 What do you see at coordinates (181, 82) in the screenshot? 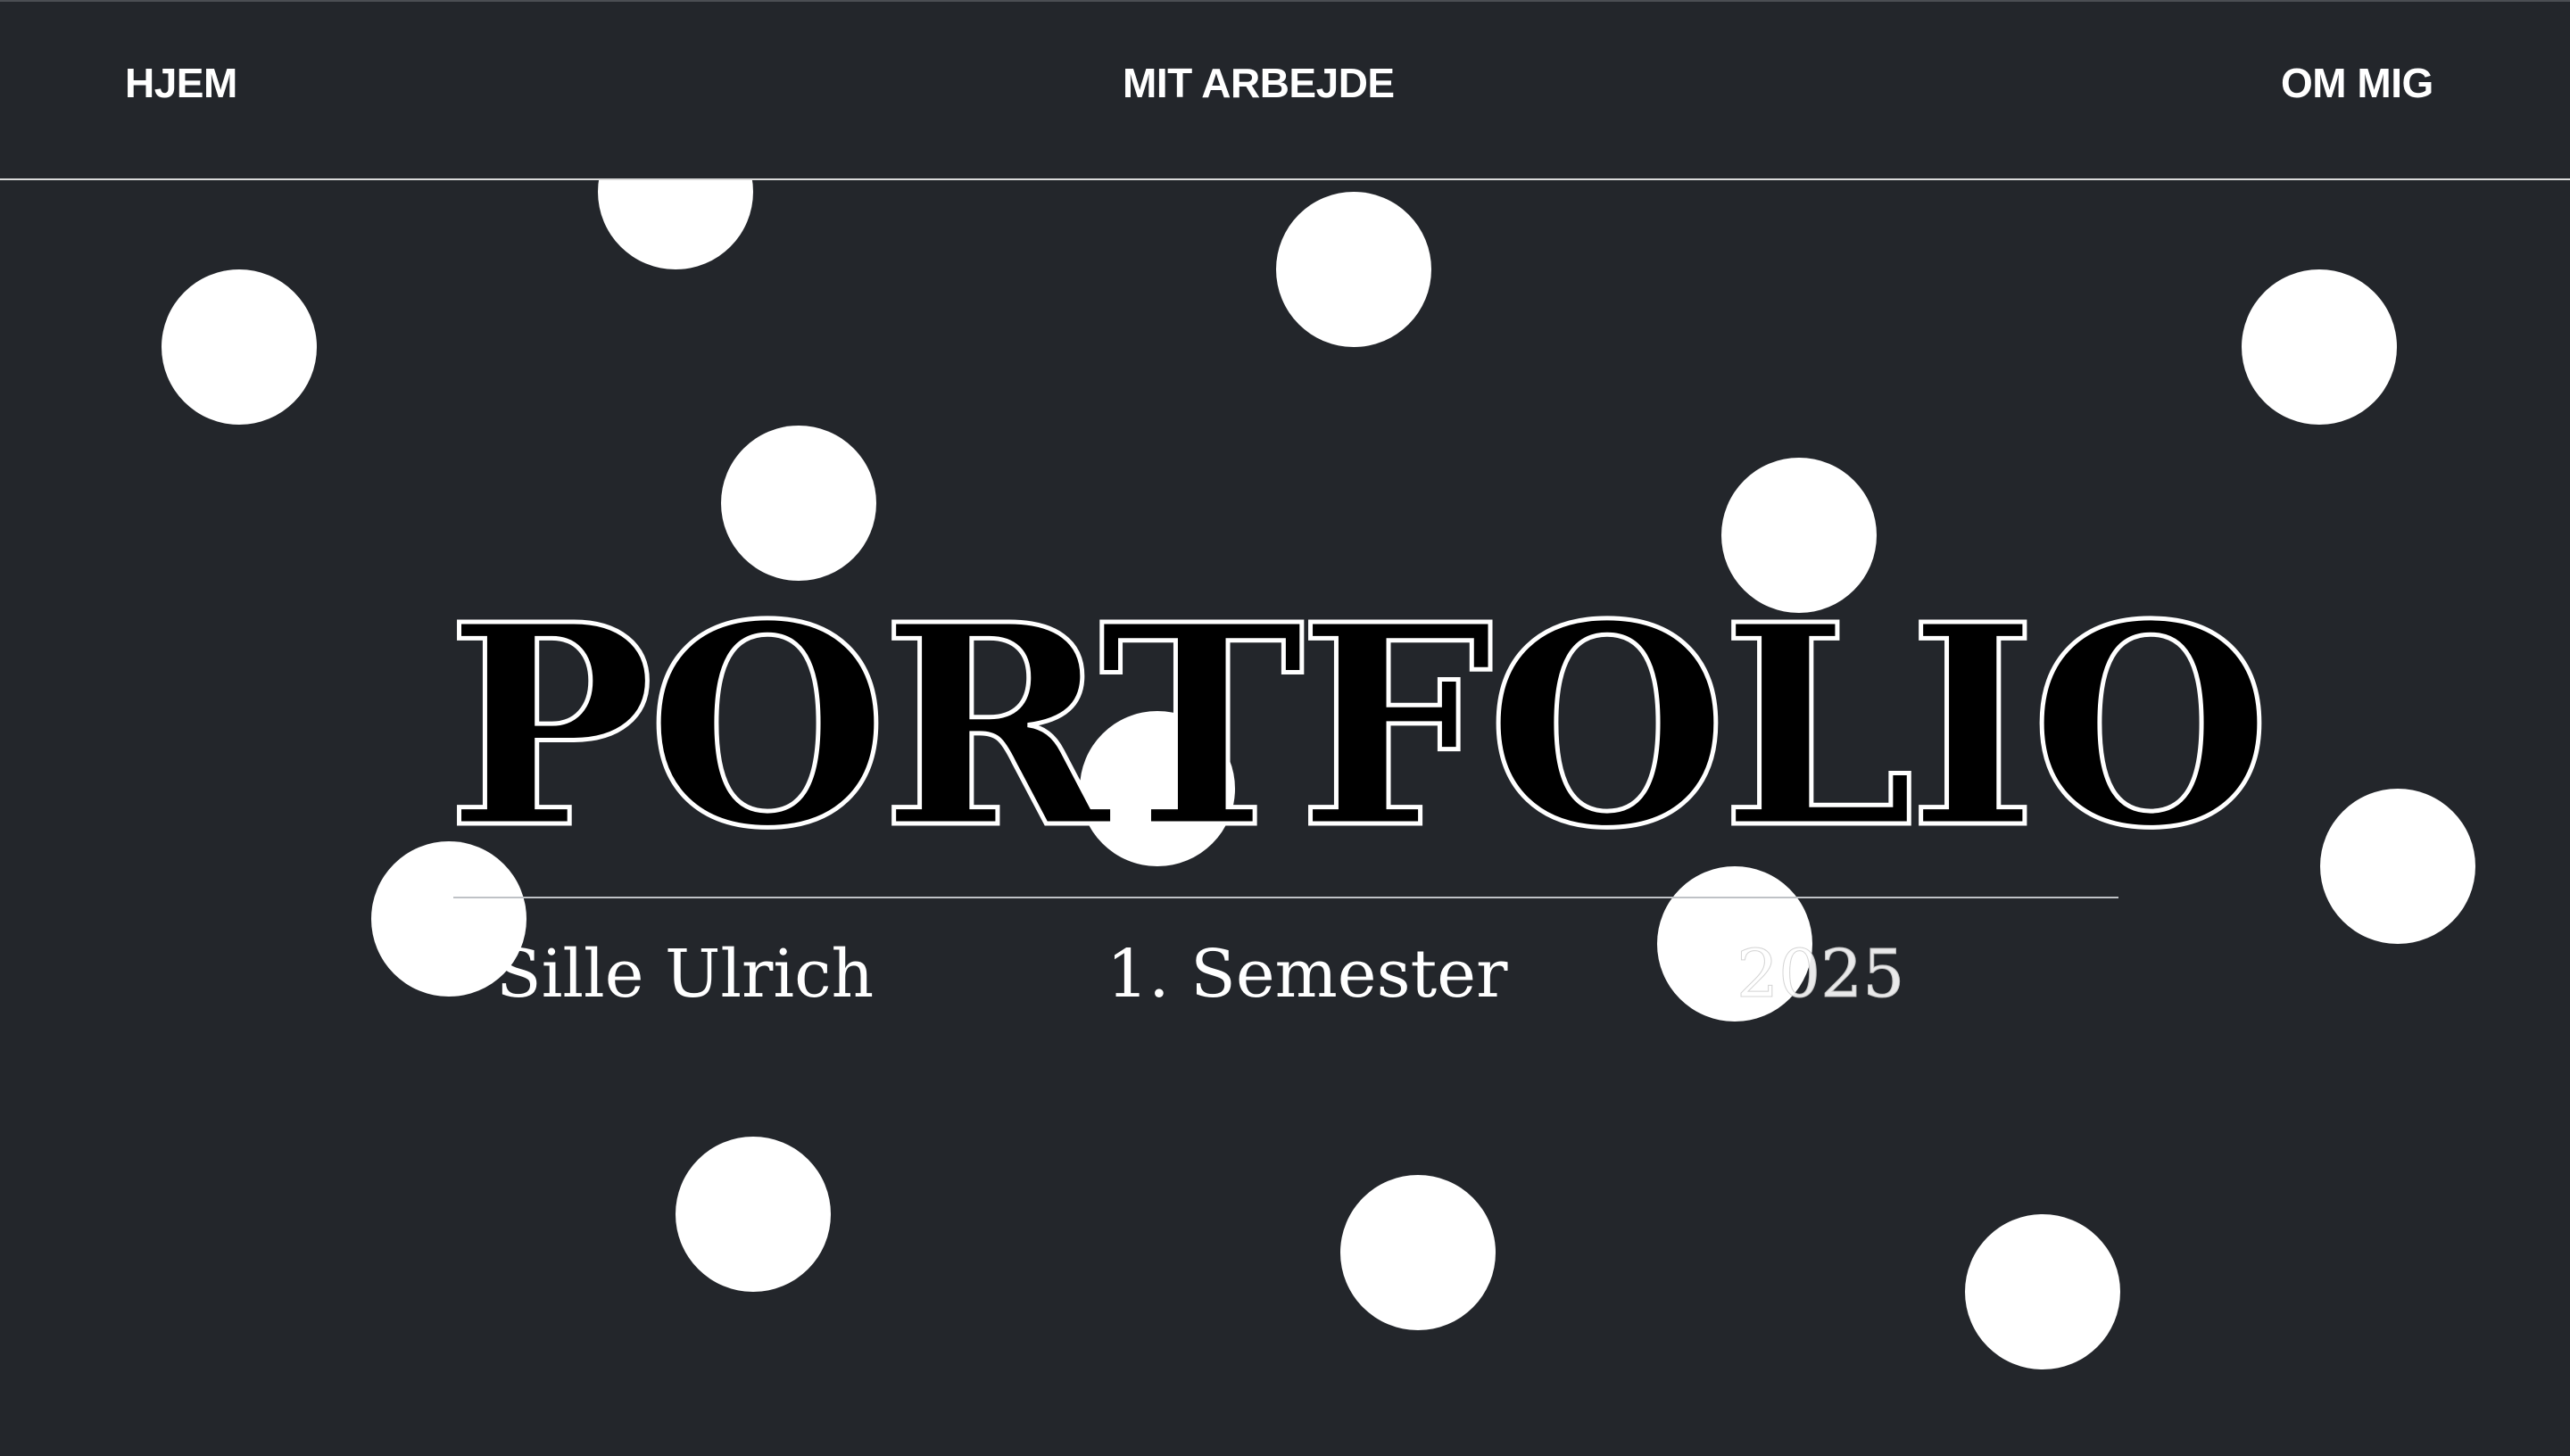
I see `nav-link-home: HJEM` at bounding box center [181, 82].